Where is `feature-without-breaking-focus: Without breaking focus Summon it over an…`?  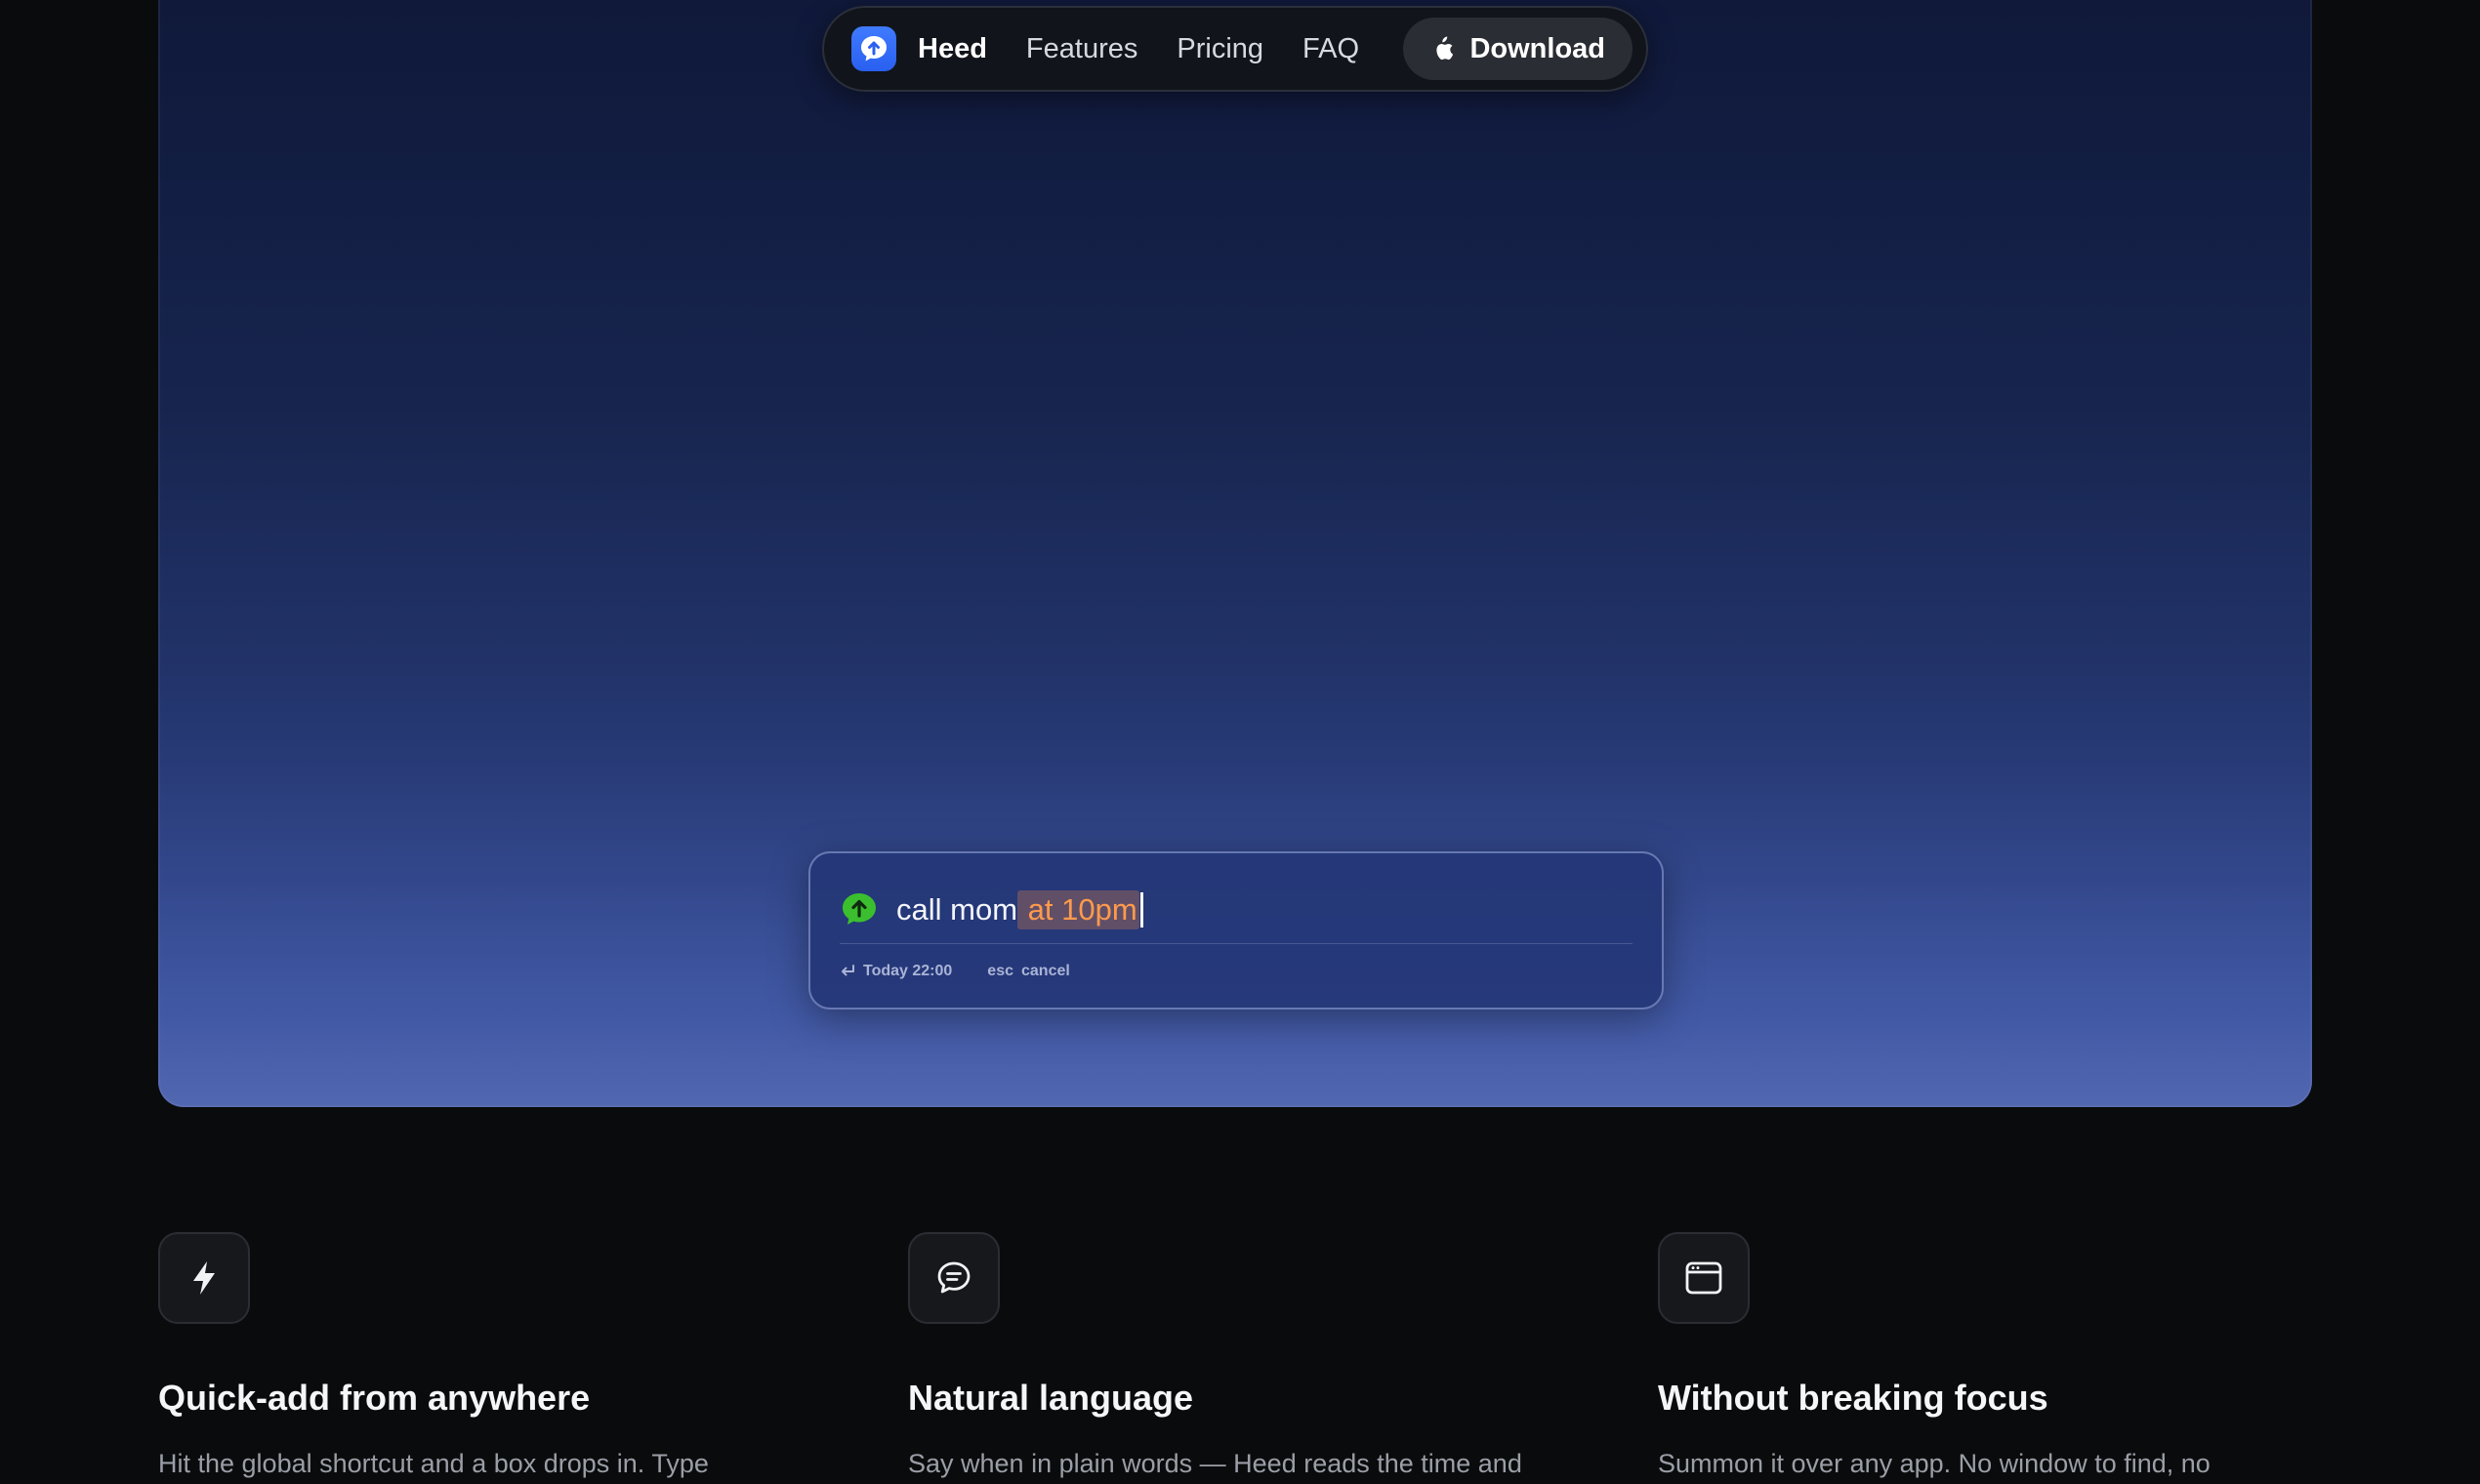
feature-without-breaking-focus: Without breaking focus Summon it over an… is located at coordinates (1990, 1357).